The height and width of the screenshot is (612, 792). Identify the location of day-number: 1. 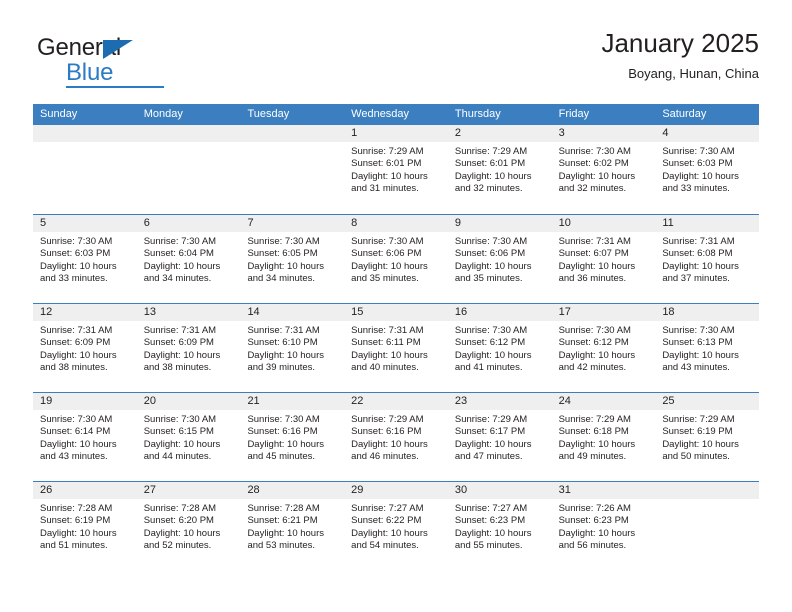
(354, 133).